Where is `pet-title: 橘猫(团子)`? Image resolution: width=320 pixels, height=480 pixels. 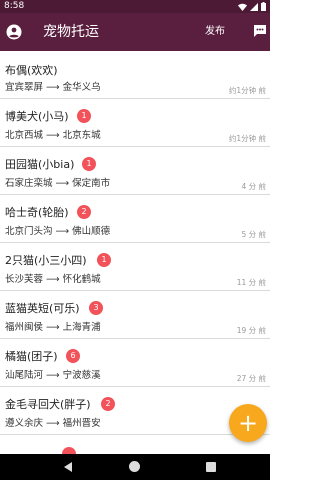
pet-title: 橘猫(团子) is located at coordinates (31, 356).